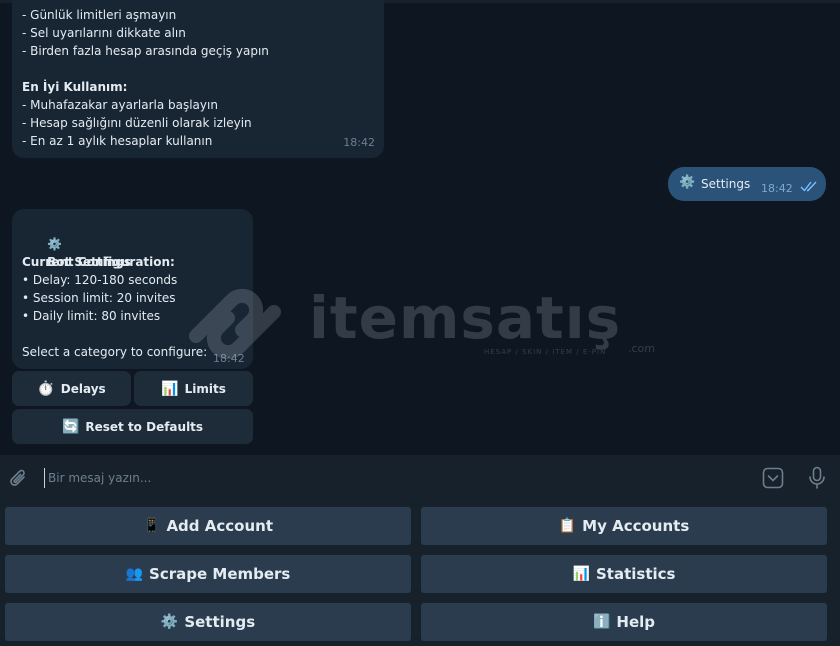  I want to click on clipboard-icon: 📋, so click(567, 526).